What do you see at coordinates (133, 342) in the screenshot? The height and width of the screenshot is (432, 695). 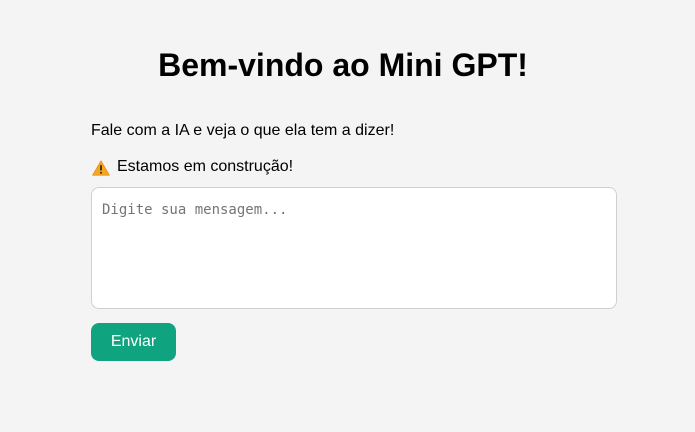 I see `send-button: Enviar` at bounding box center [133, 342].